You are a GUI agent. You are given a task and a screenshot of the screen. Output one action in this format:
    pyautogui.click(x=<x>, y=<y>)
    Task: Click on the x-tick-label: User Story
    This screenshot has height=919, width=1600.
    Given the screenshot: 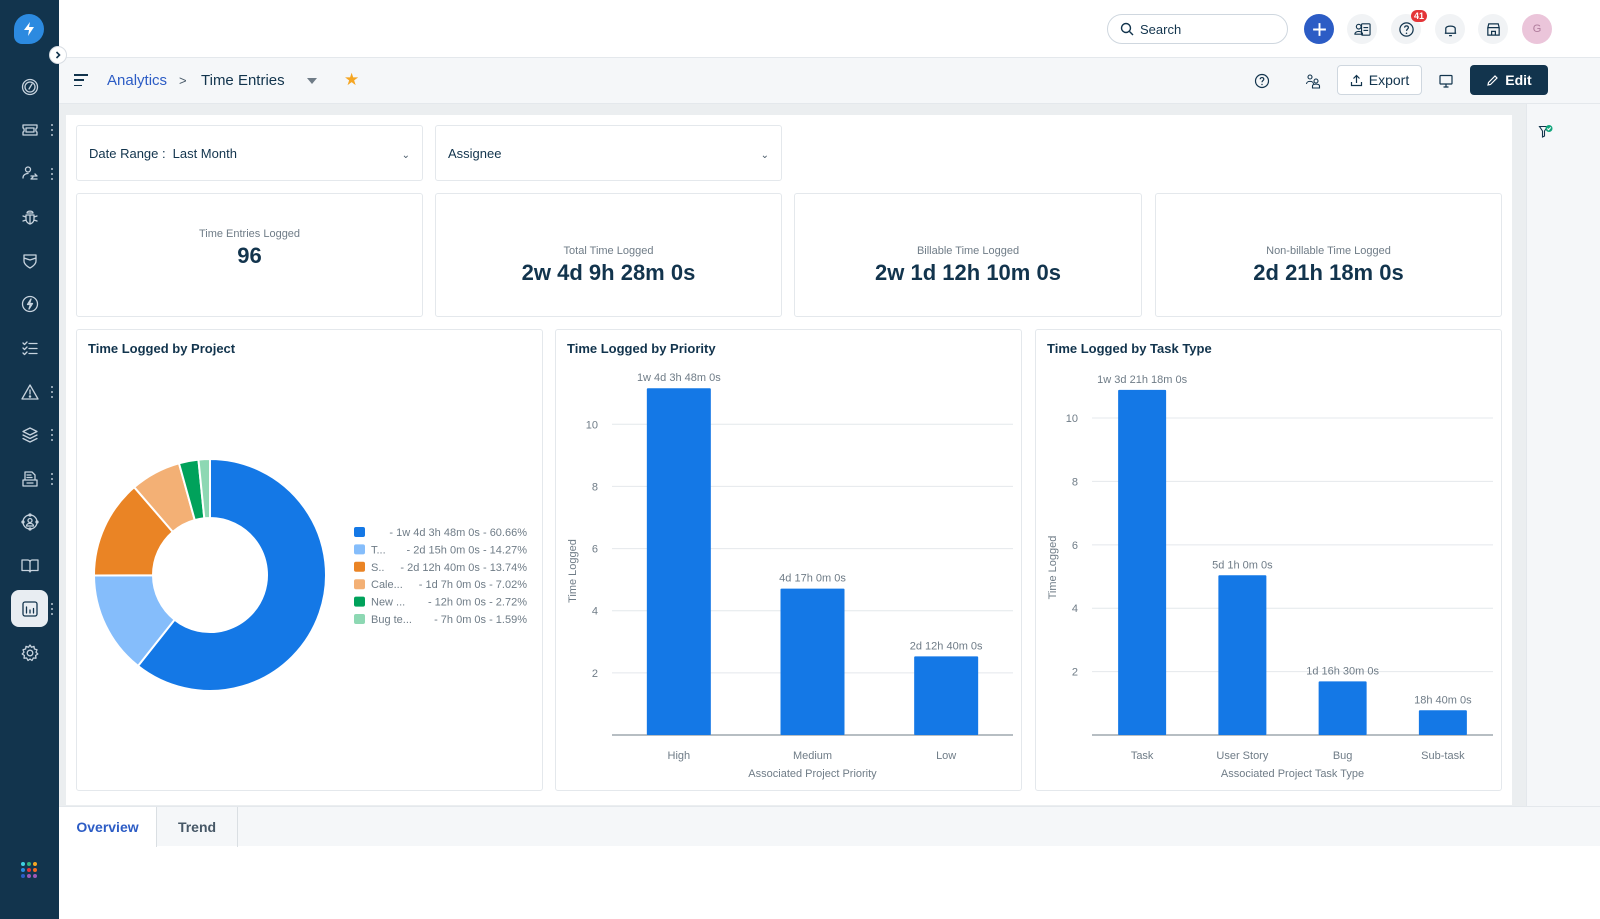 What is the action you would take?
    pyautogui.click(x=1242, y=756)
    